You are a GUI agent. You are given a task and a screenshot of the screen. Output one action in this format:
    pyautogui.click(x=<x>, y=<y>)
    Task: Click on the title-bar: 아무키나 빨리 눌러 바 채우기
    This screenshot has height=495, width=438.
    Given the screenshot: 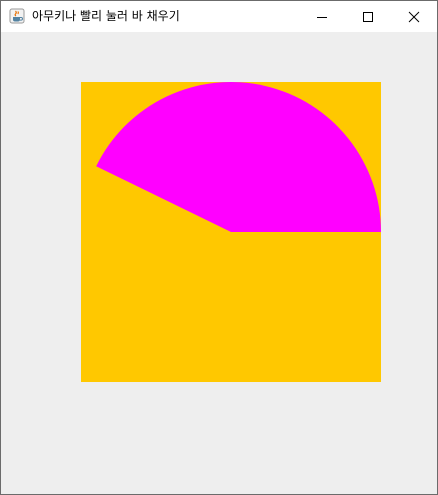 What is the action you would take?
    pyautogui.click(x=219, y=16)
    